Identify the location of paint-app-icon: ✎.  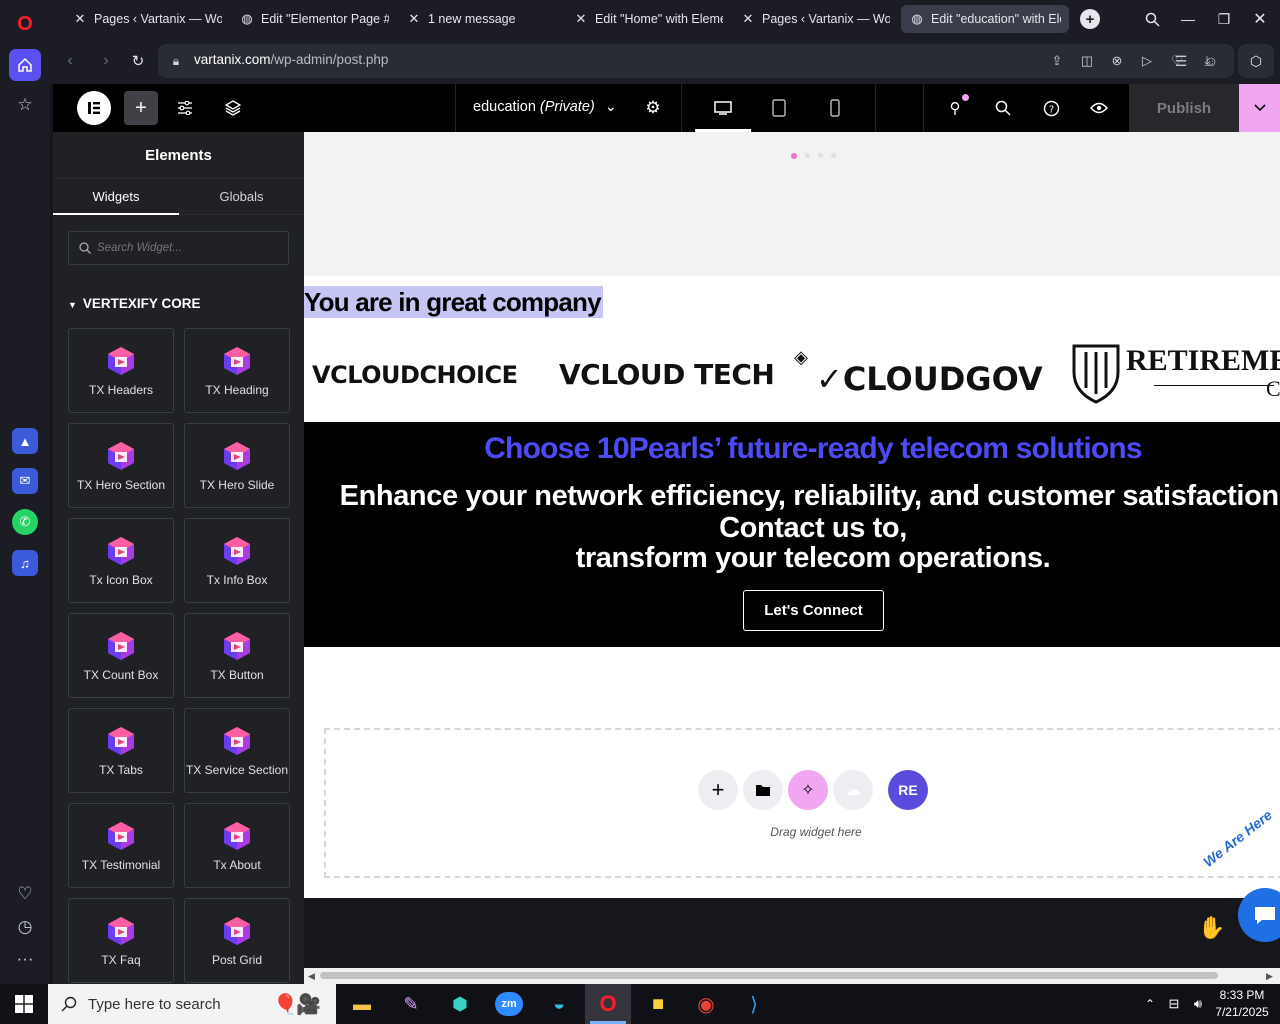
(411, 1004).